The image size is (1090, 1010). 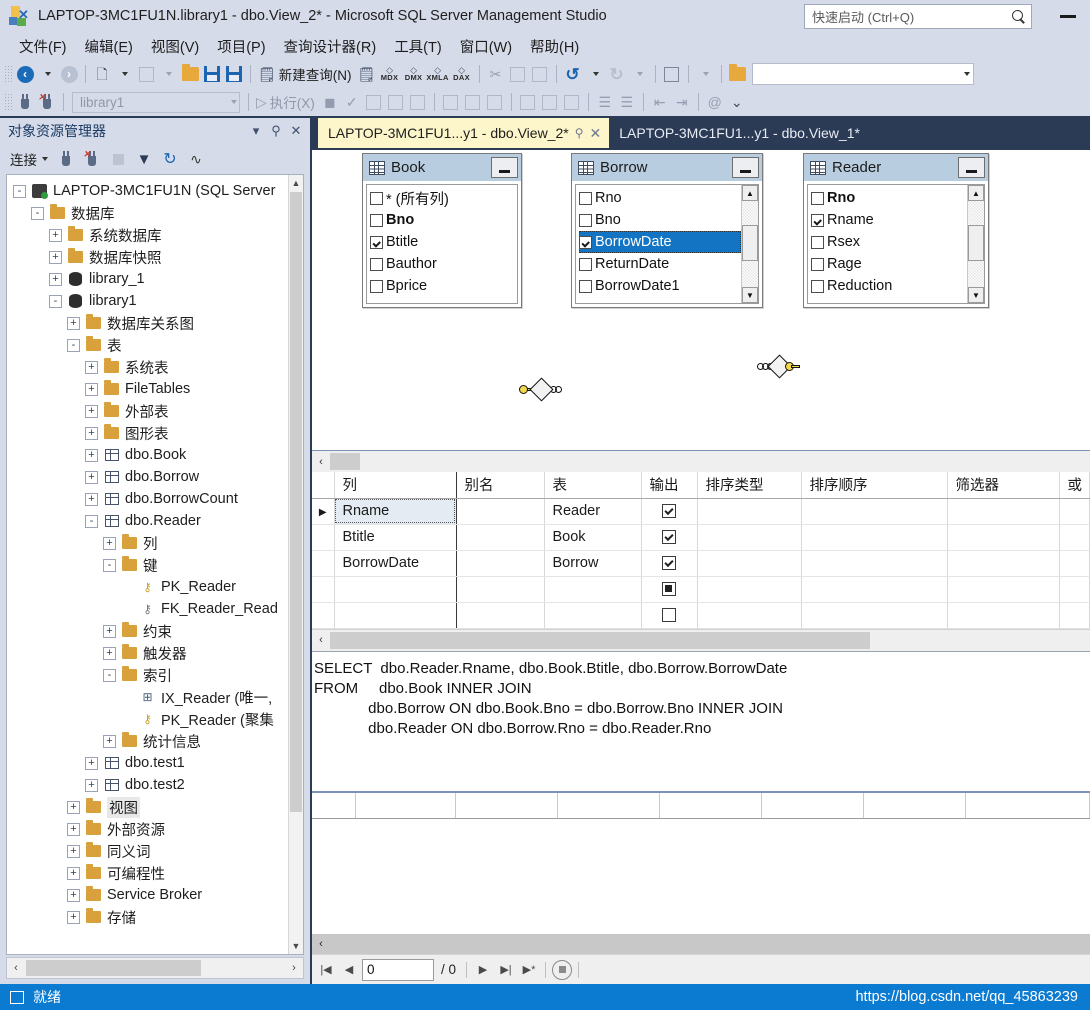 I want to click on cell-column, so click(x=395, y=615).